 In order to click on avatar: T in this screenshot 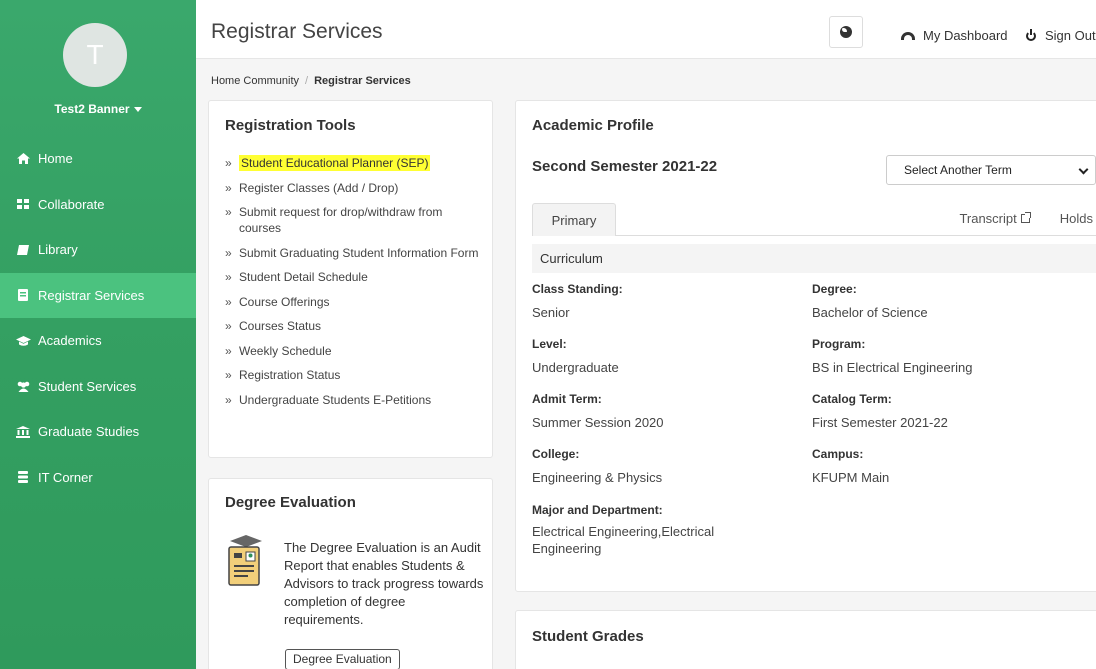, I will do `click(95, 55)`.